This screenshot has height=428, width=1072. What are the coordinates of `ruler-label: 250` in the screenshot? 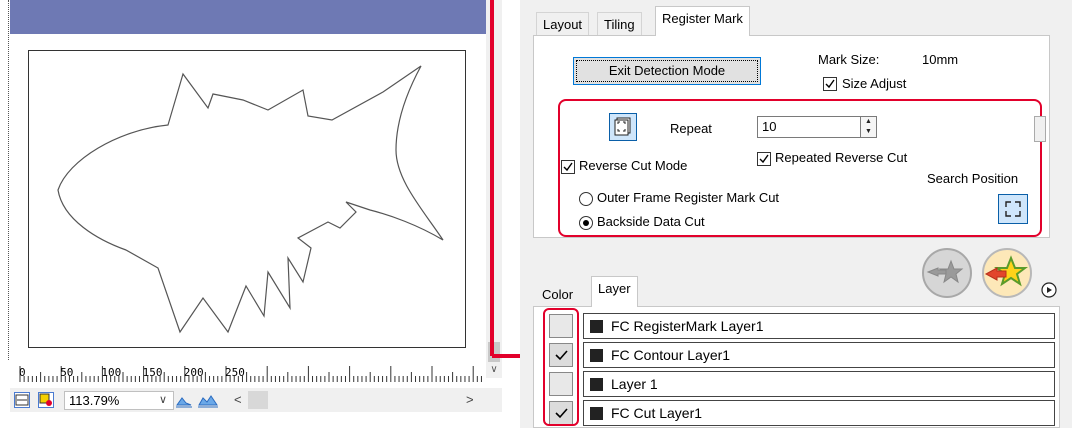 It's located at (235, 372).